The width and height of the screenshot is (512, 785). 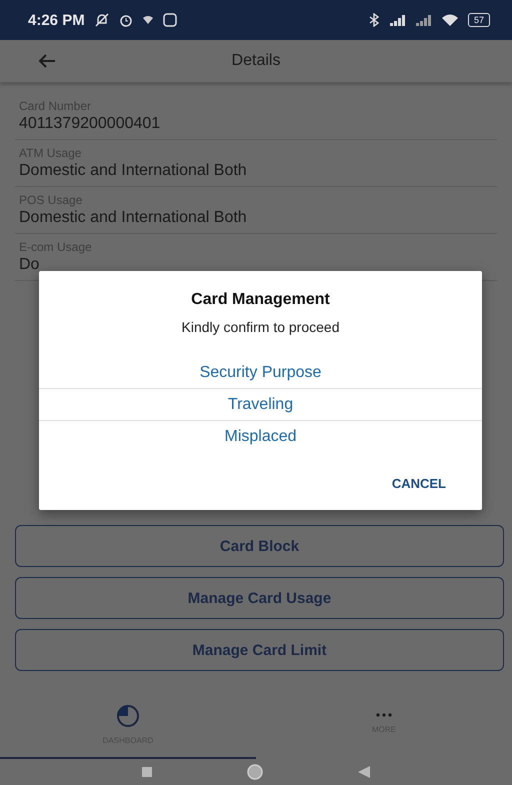 What do you see at coordinates (259, 546) in the screenshot?
I see `action-button: Card Block` at bounding box center [259, 546].